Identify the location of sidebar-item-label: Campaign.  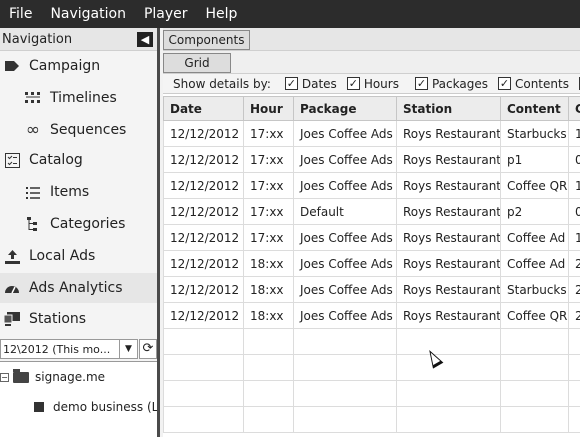
(65, 66).